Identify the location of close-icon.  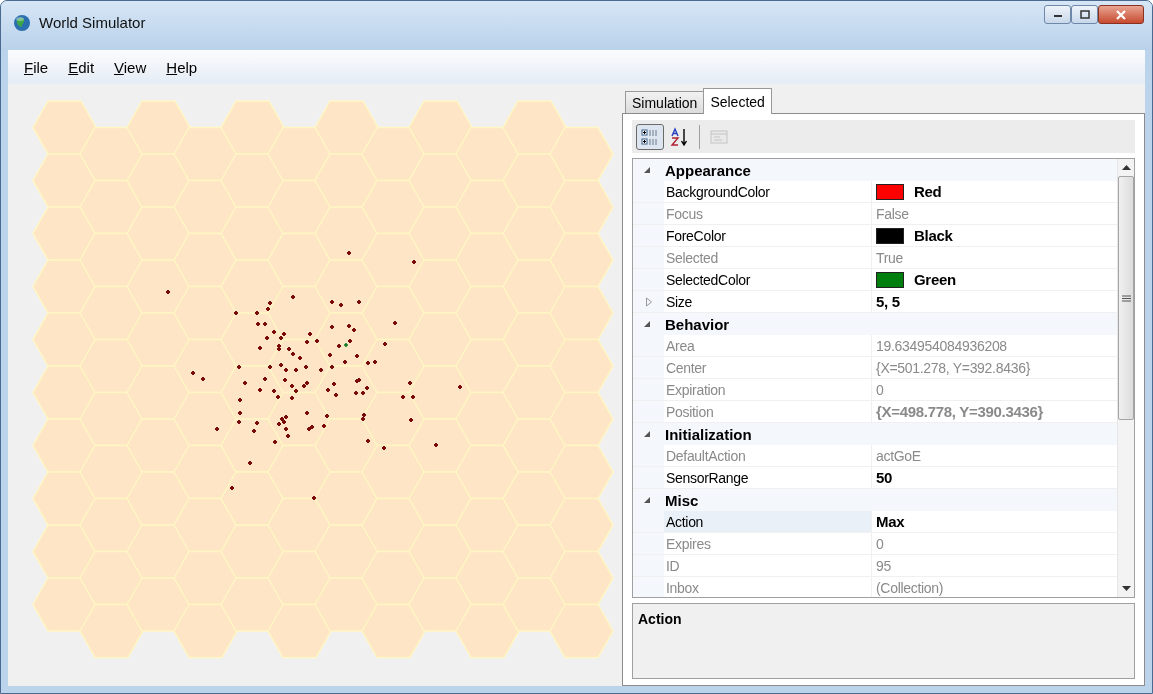
(1121, 14).